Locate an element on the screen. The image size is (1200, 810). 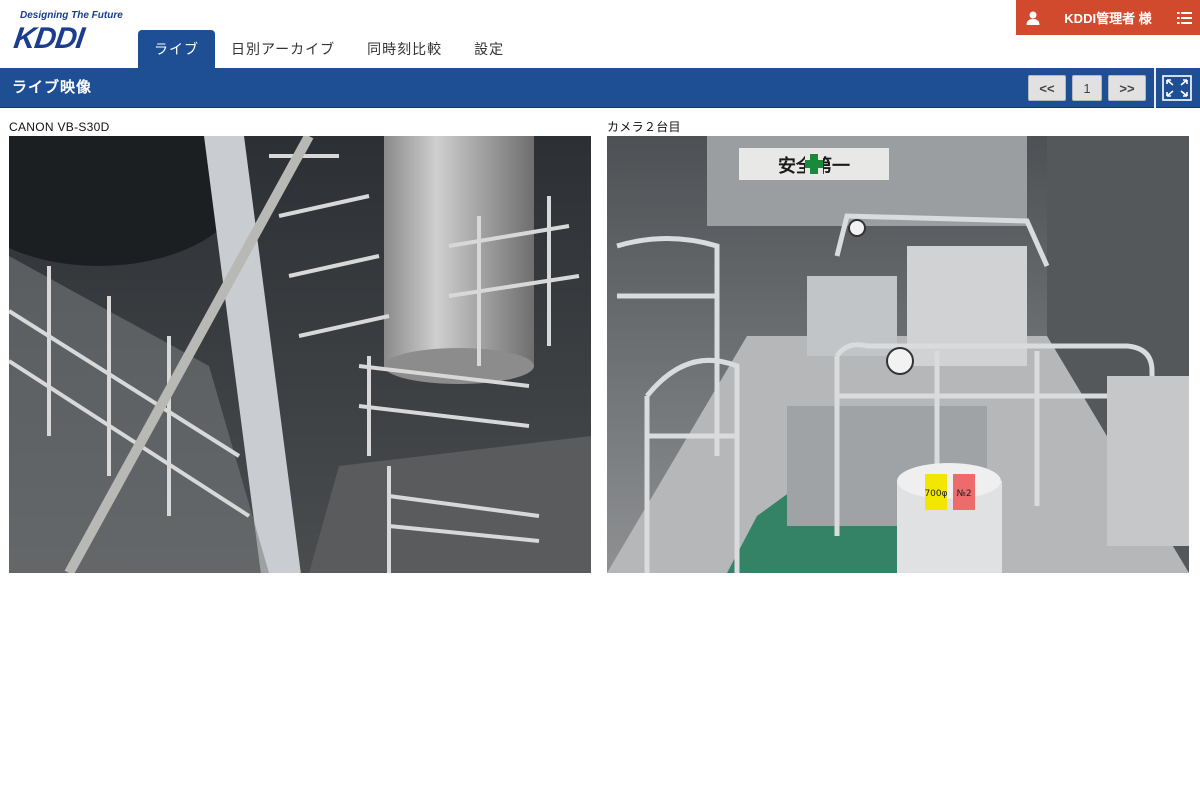
tab-daily-archive: 日別アーカイブ is located at coordinates (283, 49).